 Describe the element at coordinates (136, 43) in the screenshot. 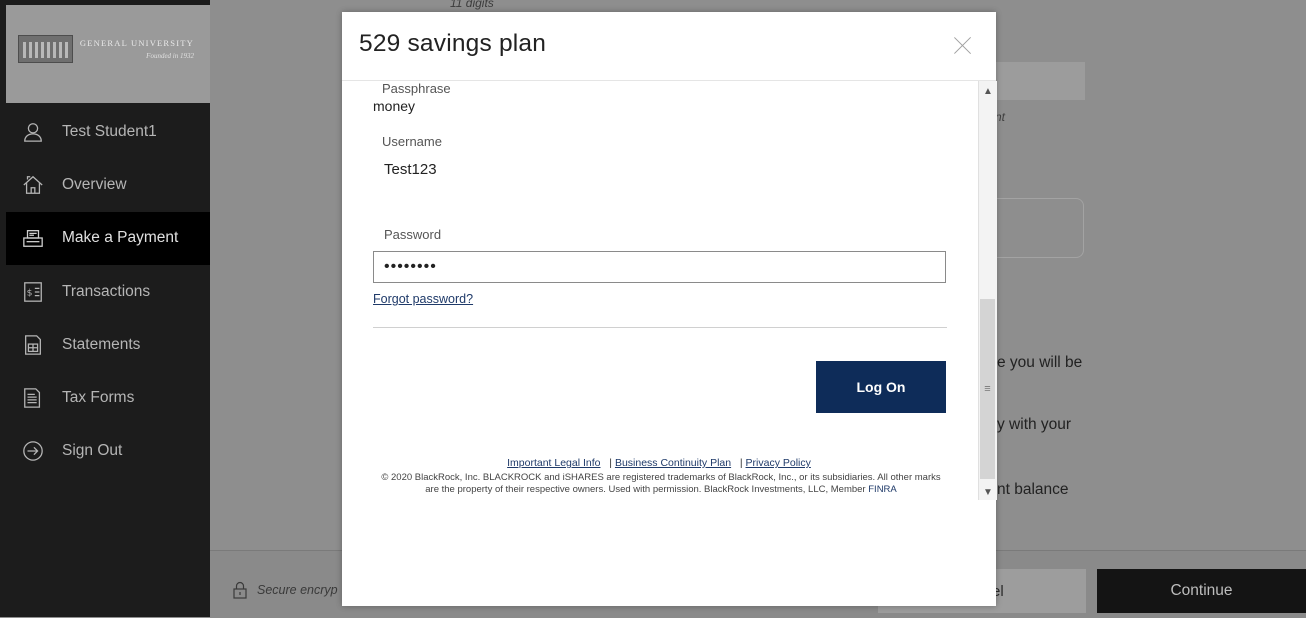

I see `logo-title: GENERAL UNIVERSITY` at that location.